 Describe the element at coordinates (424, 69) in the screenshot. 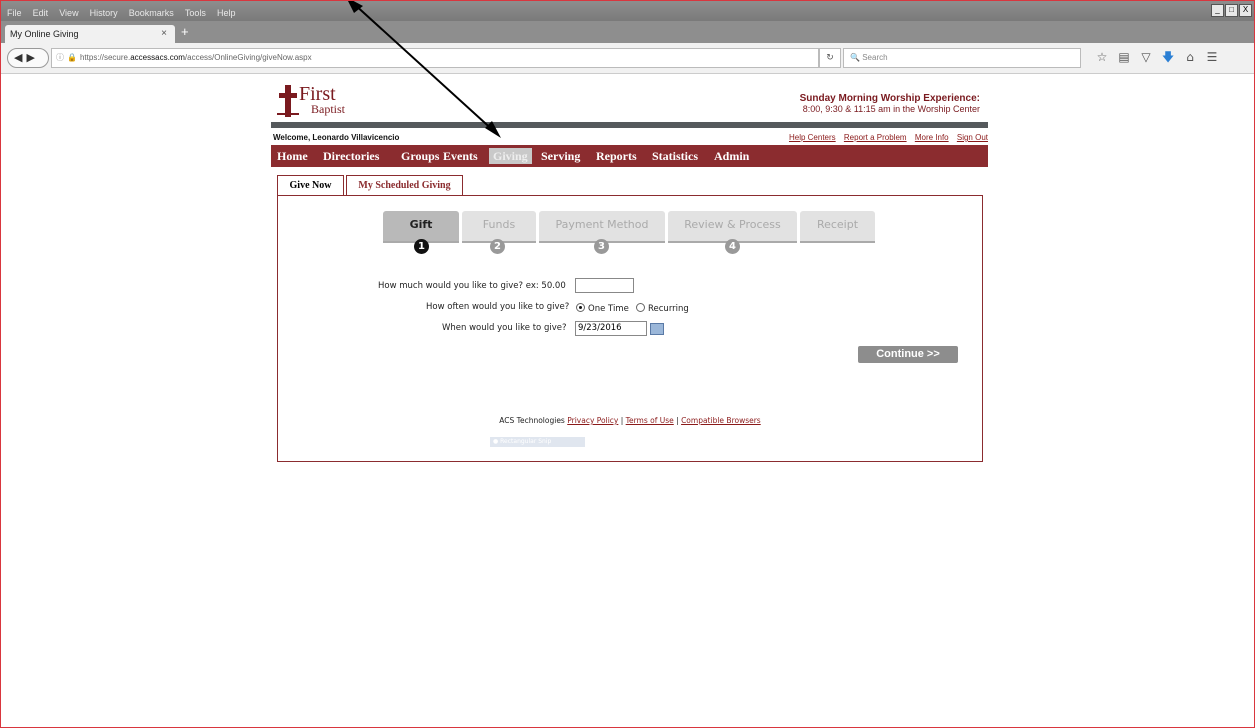

I see `annotation-arrow` at that location.